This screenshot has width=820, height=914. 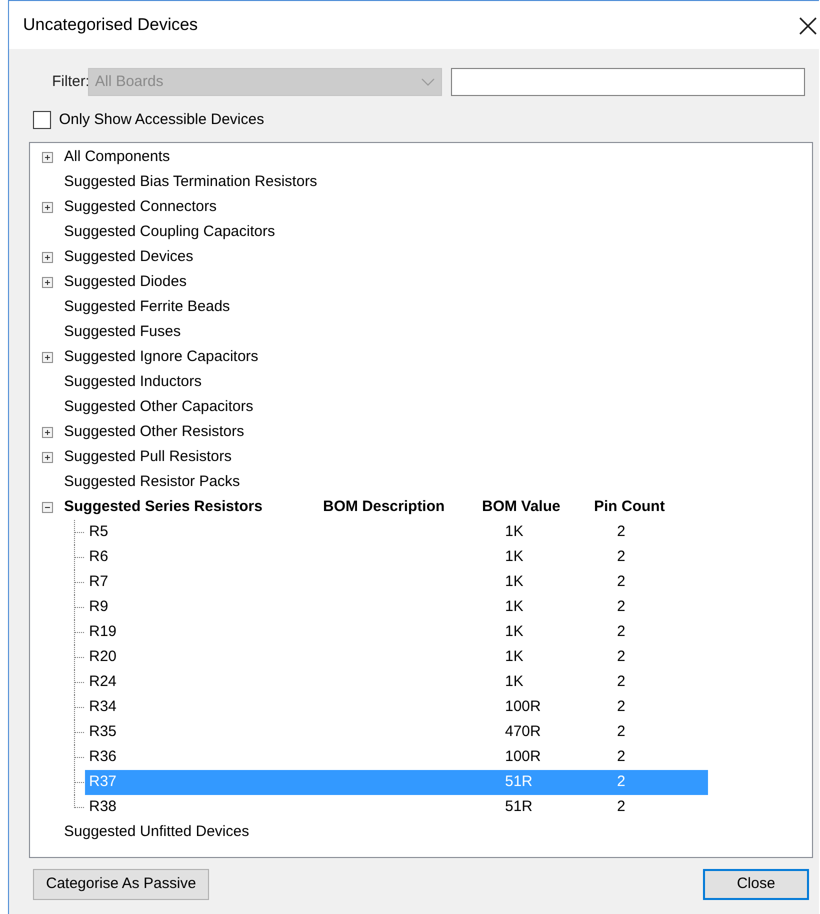 What do you see at coordinates (523, 732) in the screenshot?
I see `bom-value: 470R` at bounding box center [523, 732].